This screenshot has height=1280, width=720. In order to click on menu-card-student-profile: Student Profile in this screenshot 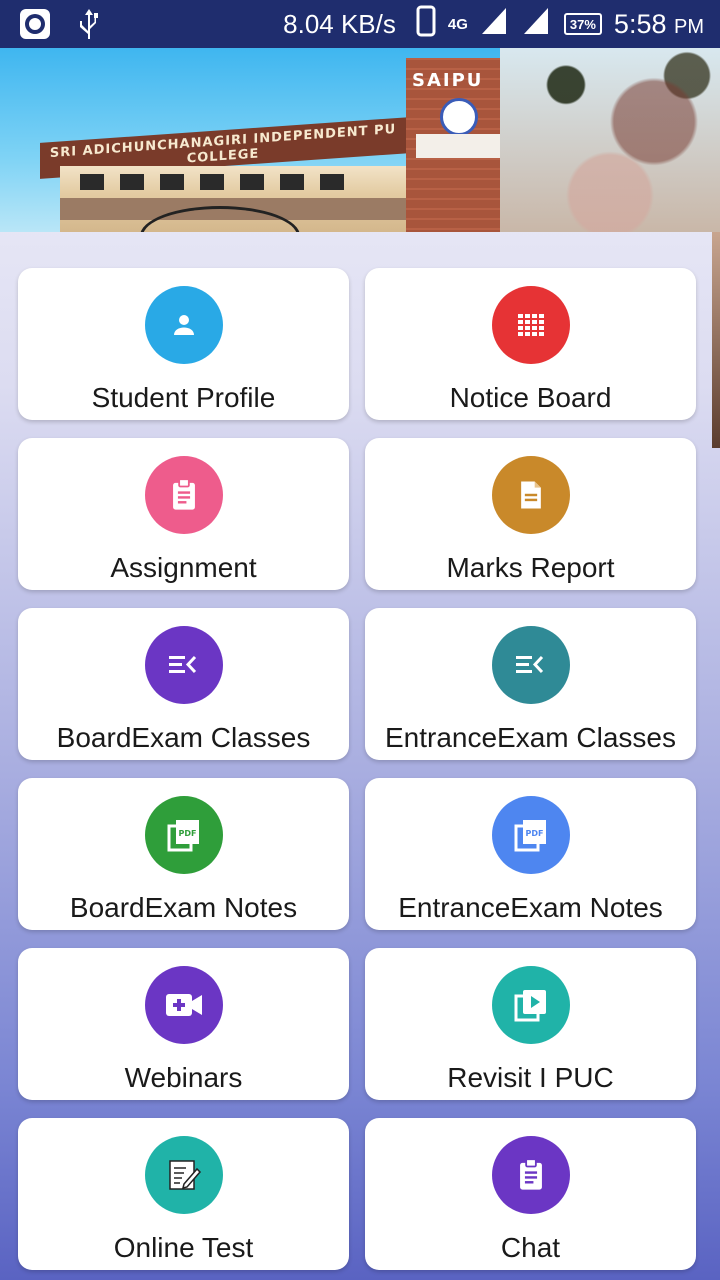, I will do `click(183, 344)`.